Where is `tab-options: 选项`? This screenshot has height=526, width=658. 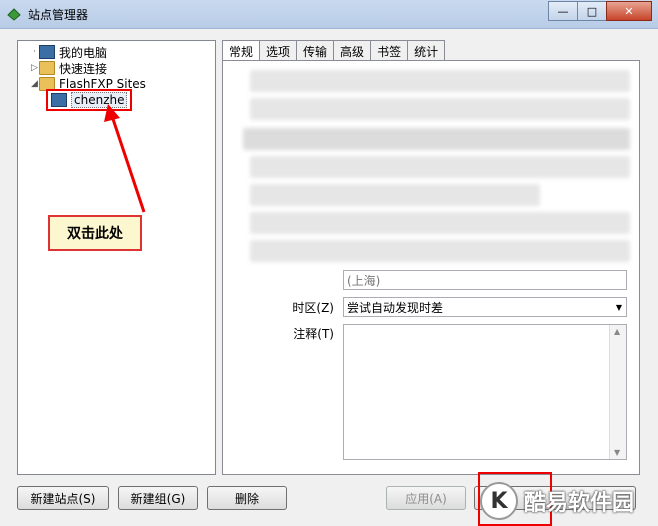 tab-options: 选项 is located at coordinates (278, 50).